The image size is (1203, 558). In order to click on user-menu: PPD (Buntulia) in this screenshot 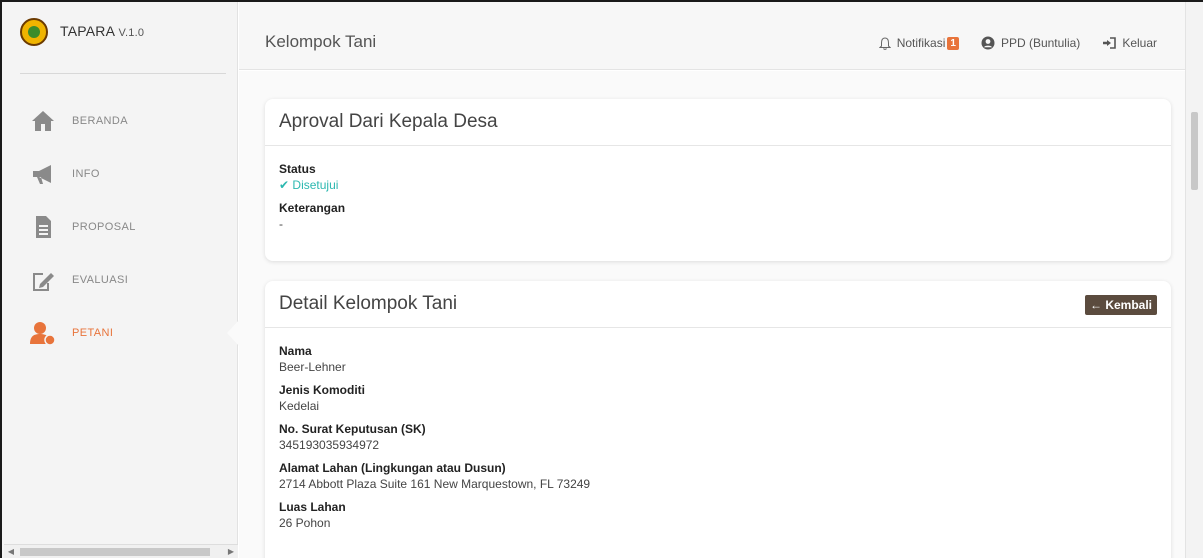, I will do `click(1030, 43)`.